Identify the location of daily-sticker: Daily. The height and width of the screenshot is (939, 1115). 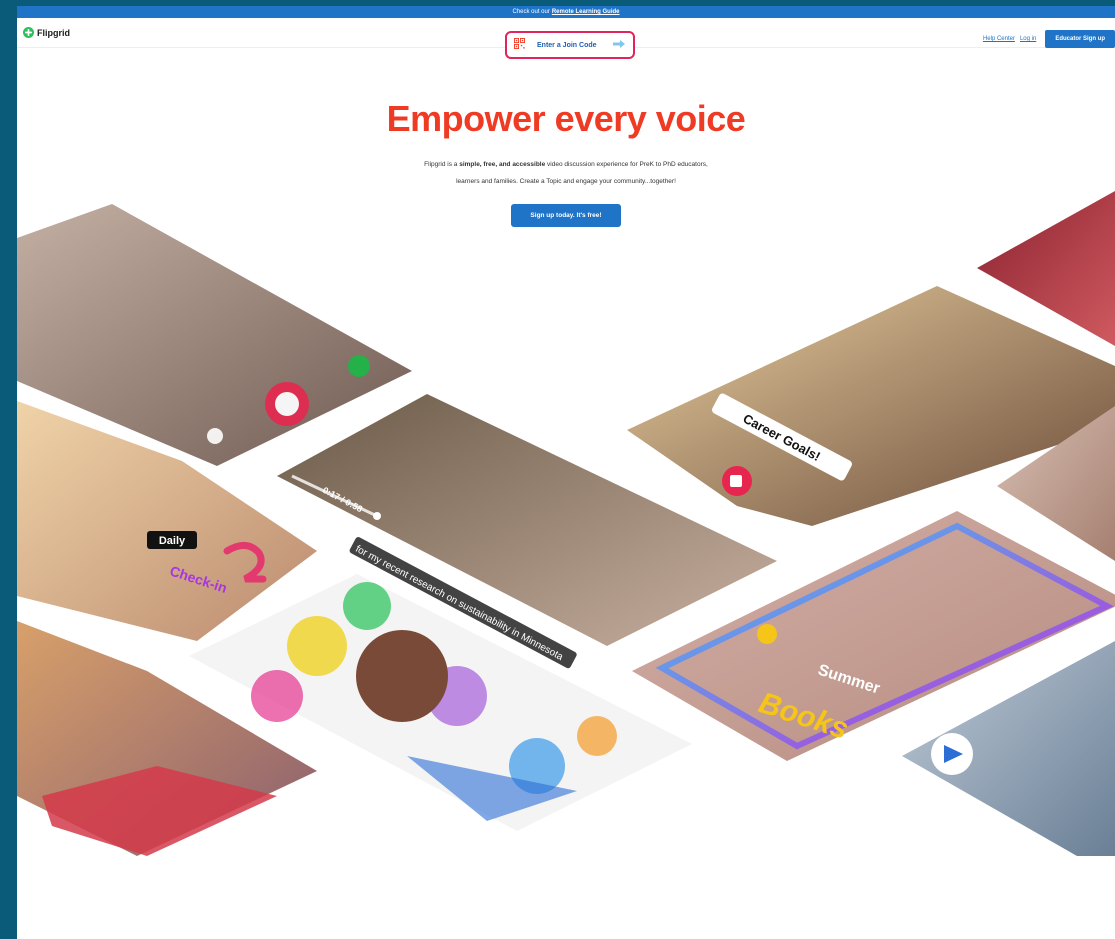
(172, 541).